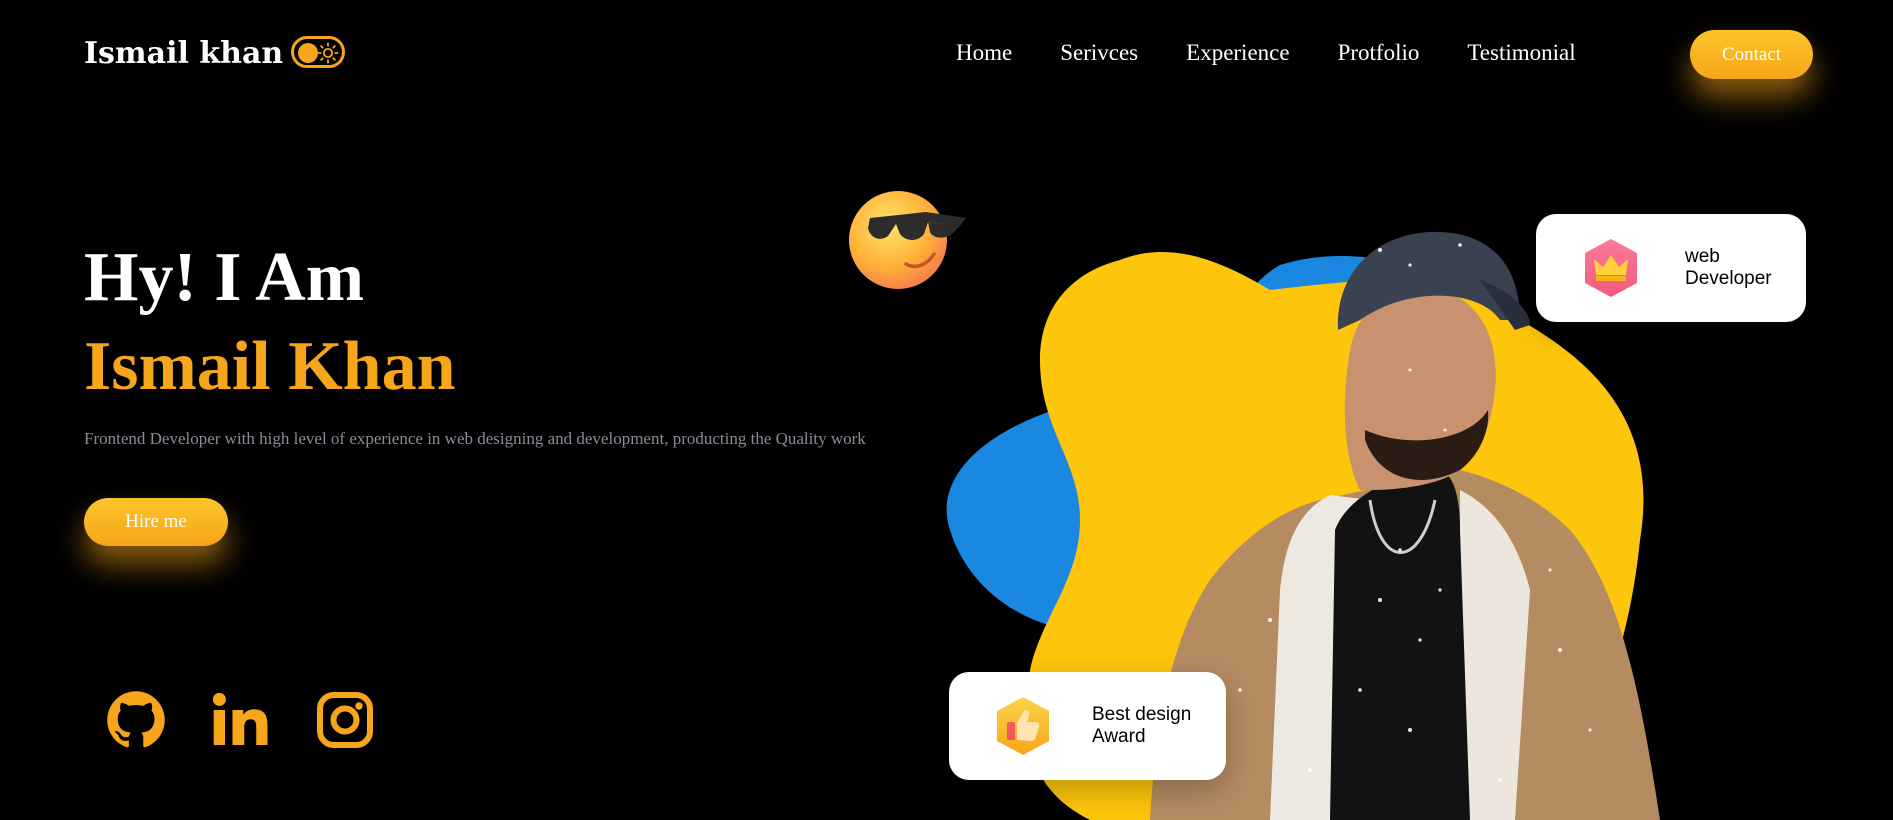  What do you see at coordinates (1087, 726) in the screenshot?
I see `award-card: Best design Award` at bounding box center [1087, 726].